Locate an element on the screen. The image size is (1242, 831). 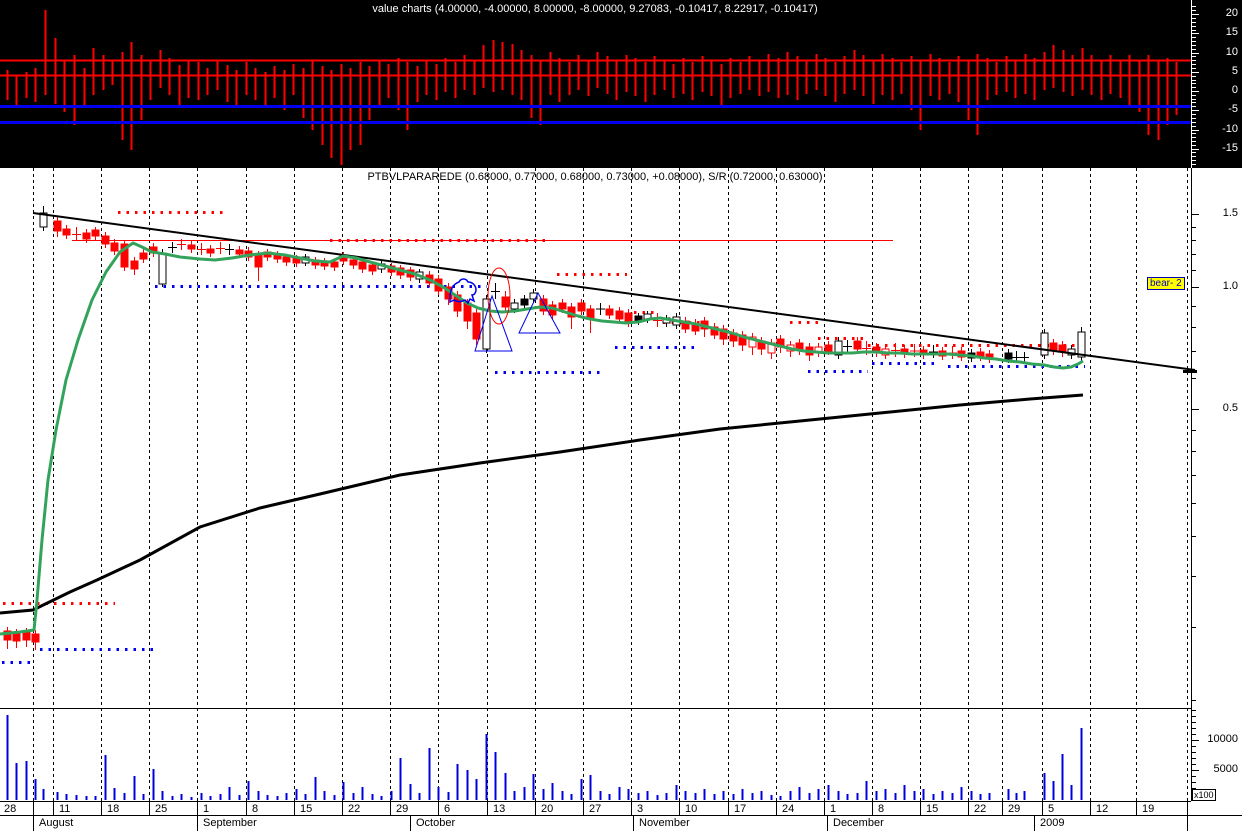
price-axis-label: 1.5 is located at coordinates (1230, 213).